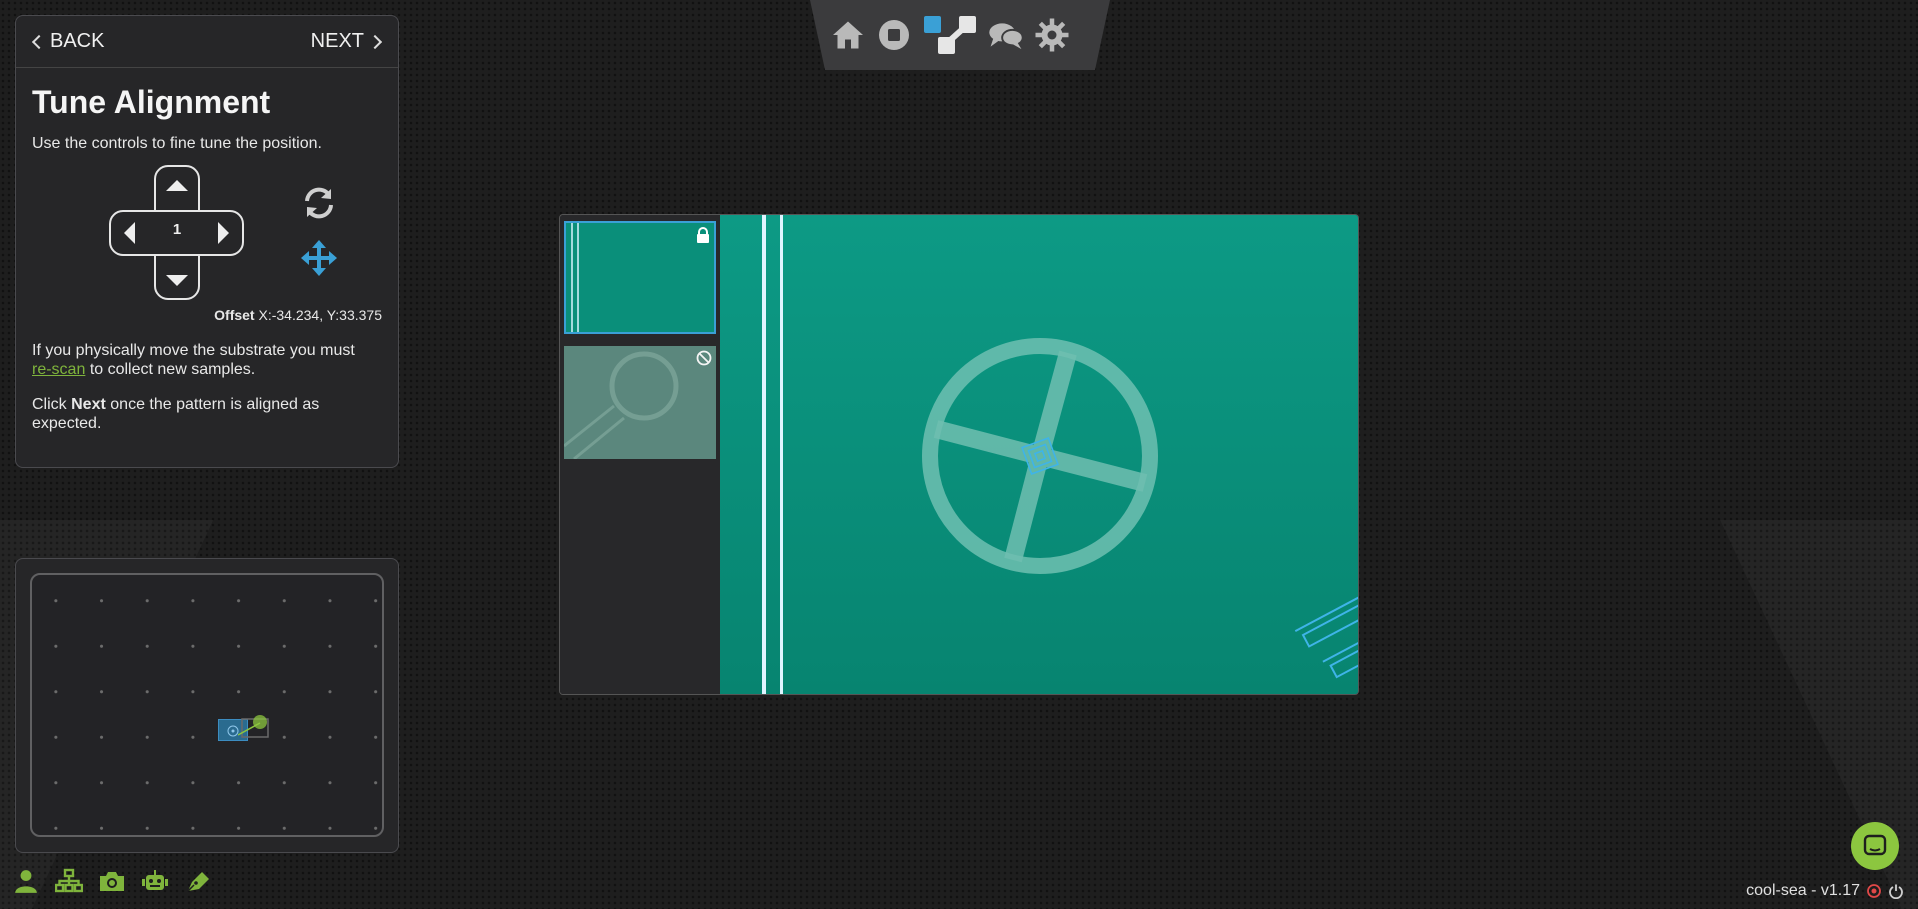 The width and height of the screenshot is (1918, 909). Describe the element at coordinates (26, 881) in the screenshot. I see `user-icon` at that location.